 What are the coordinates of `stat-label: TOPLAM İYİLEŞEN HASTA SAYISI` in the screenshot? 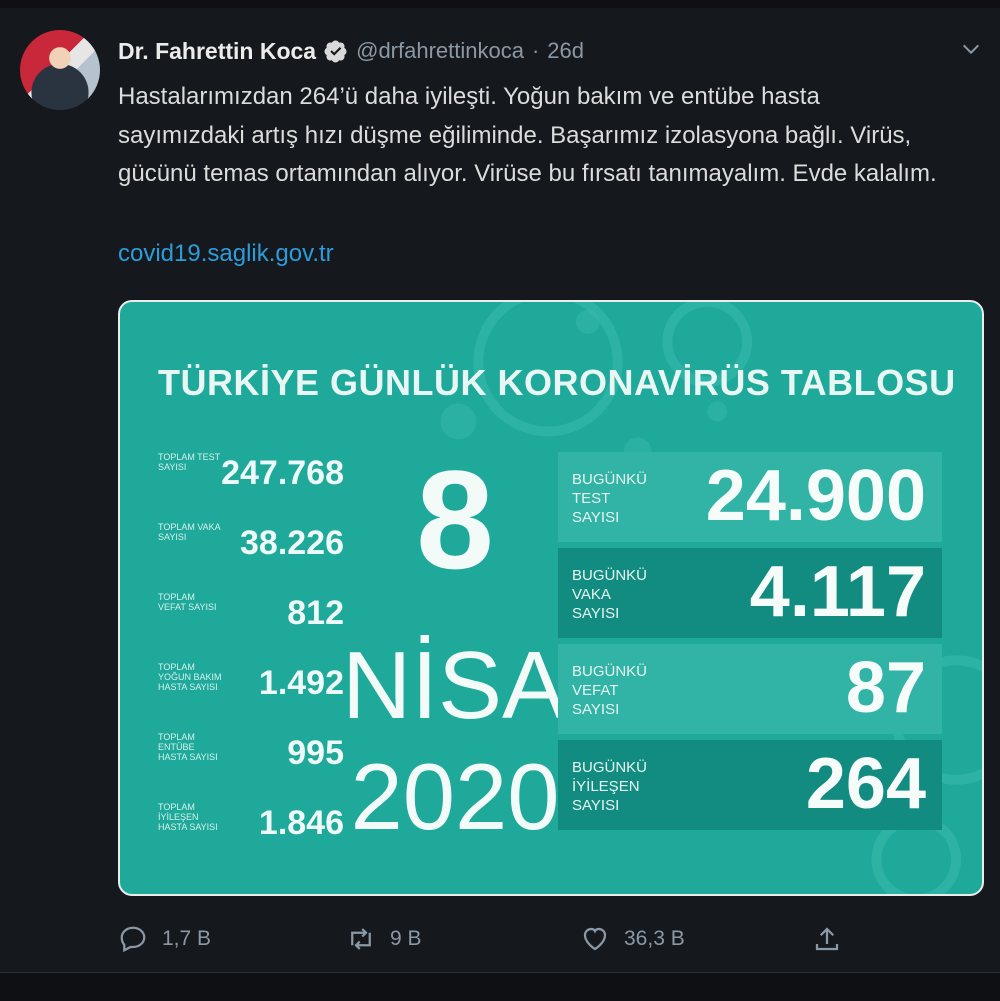 It's located at (188, 817).